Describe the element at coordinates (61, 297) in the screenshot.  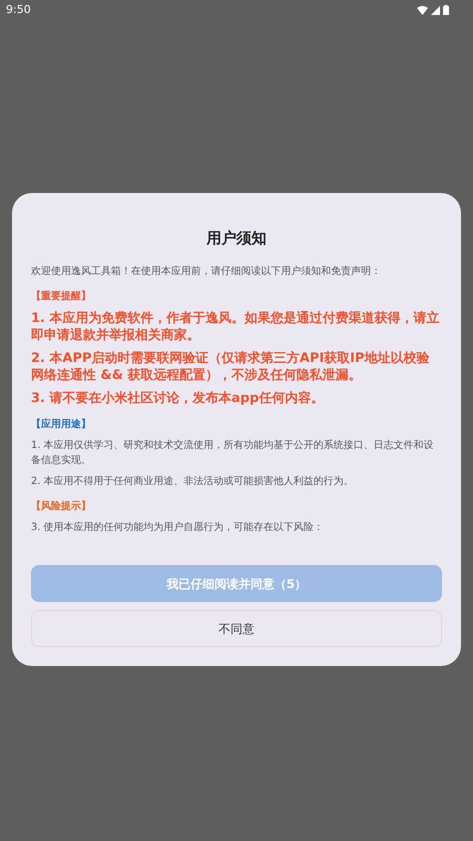
I see `section-heading: 【重要提醒】` at that location.